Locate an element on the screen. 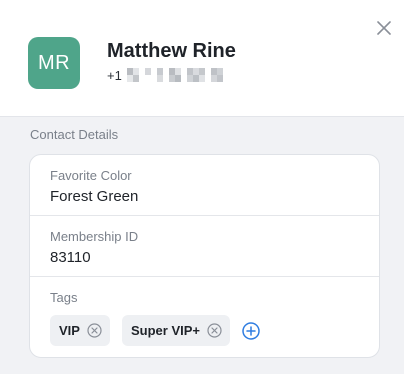 The image size is (404, 374). redacted-phone-digits is located at coordinates (174, 75).